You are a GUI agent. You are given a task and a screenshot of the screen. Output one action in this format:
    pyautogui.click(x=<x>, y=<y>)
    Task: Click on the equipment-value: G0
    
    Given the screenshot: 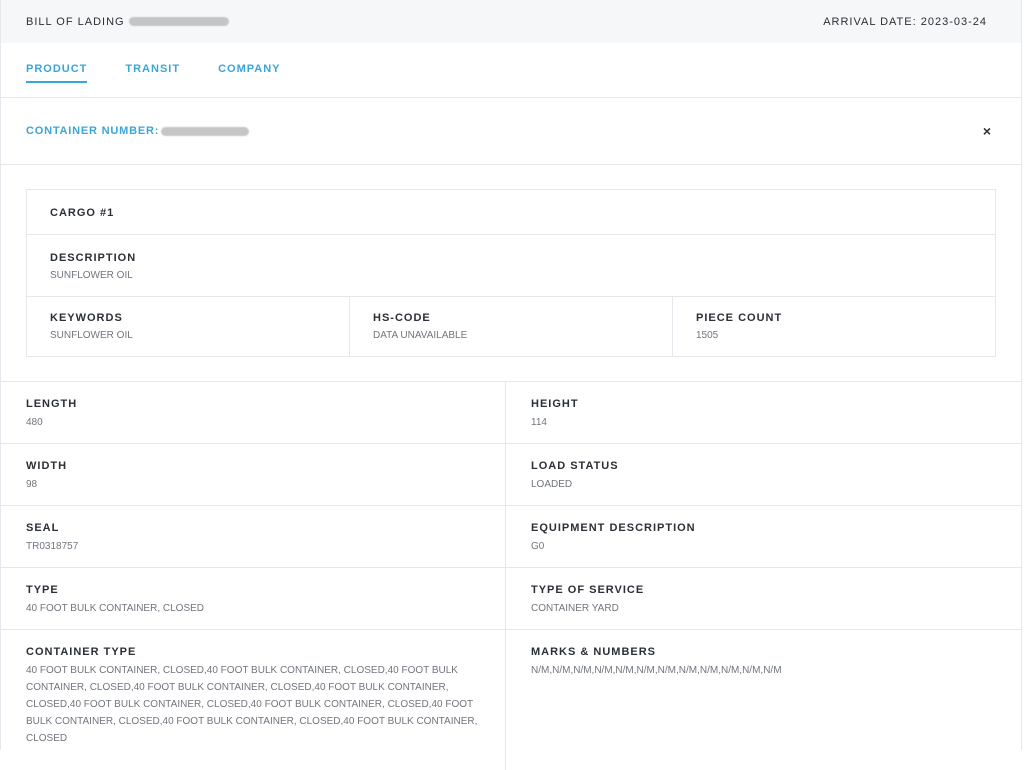 What is the action you would take?
    pyautogui.click(x=538, y=546)
    